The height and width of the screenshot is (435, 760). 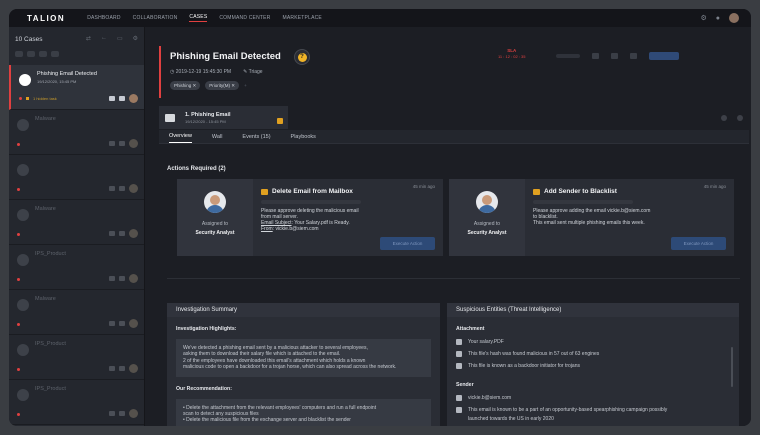 What do you see at coordinates (244, 18) in the screenshot?
I see `nav-command-center: COMMAND CENTER` at bounding box center [244, 18].